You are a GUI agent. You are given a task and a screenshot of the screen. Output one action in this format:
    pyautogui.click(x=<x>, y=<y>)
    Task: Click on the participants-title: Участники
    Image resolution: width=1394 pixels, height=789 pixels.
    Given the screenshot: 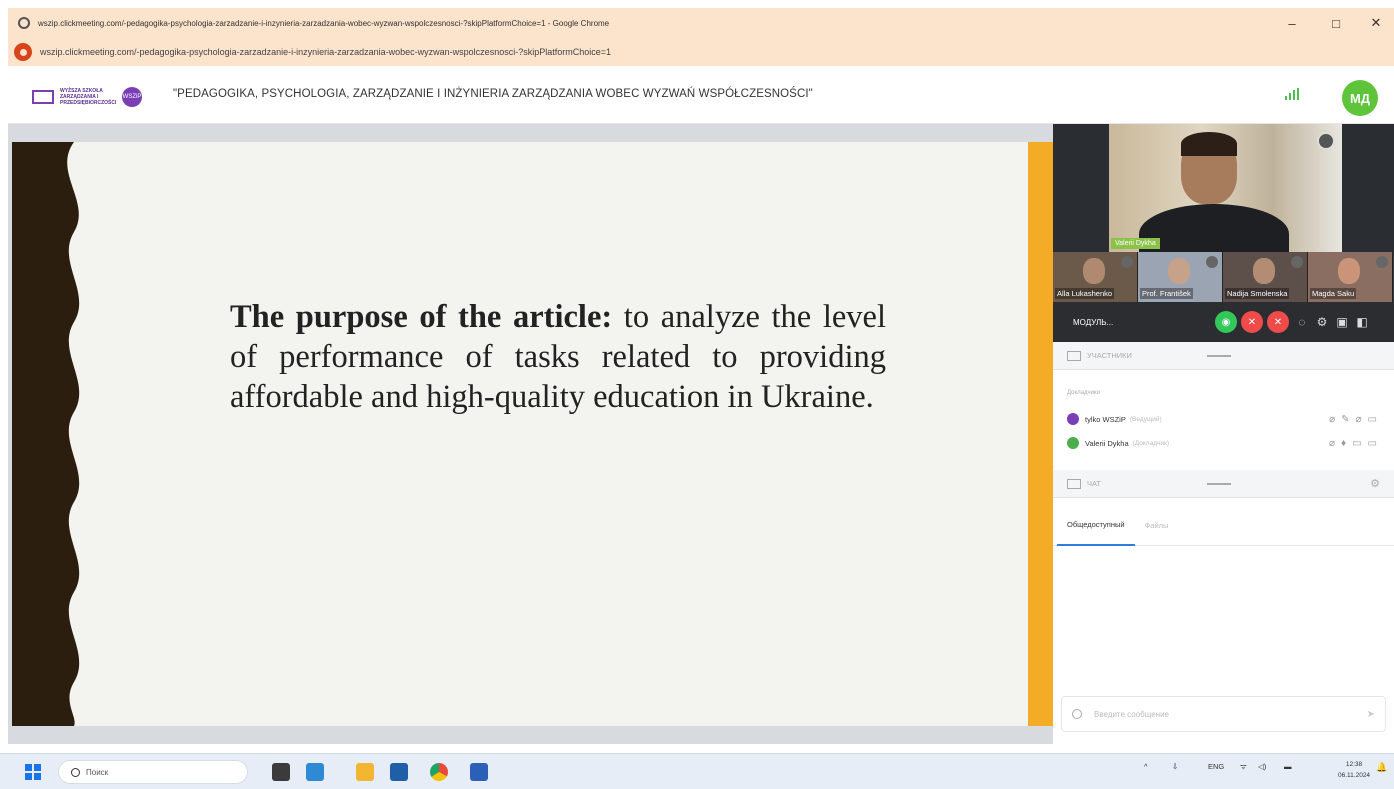 What is the action you would take?
    pyautogui.click(x=1109, y=355)
    